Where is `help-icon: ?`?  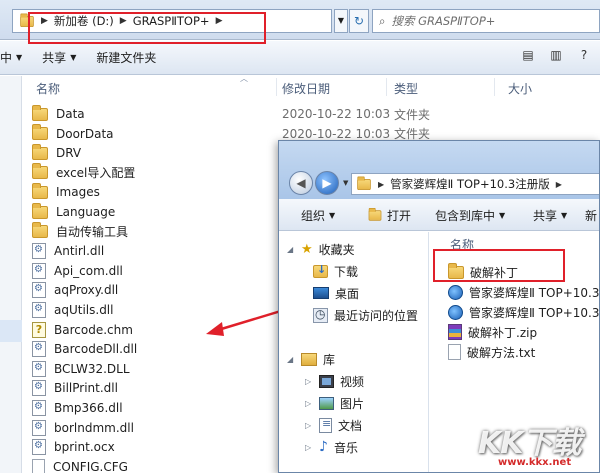 help-icon: ? is located at coordinates (584, 57).